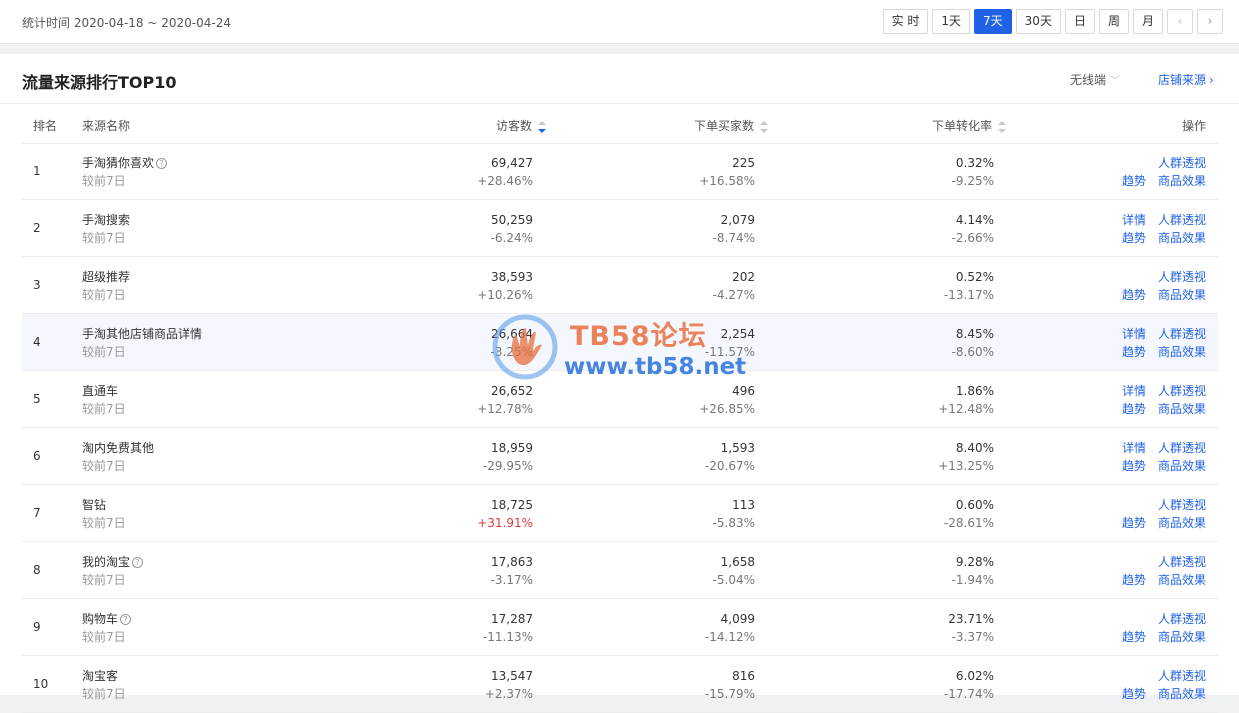  Describe the element at coordinates (974, 334) in the screenshot. I see `rate-value: 8.45%` at that location.